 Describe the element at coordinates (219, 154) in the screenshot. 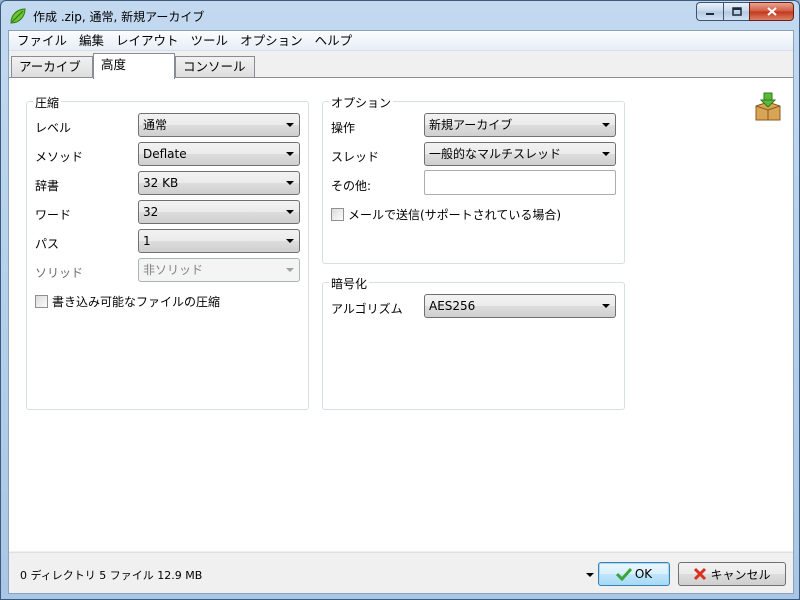

I see `method-select: Deflate` at that location.